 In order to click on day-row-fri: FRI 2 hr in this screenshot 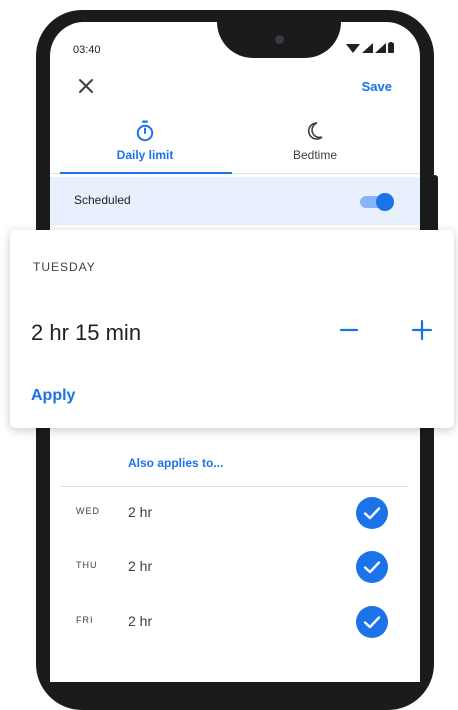, I will do `click(234, 622)`.